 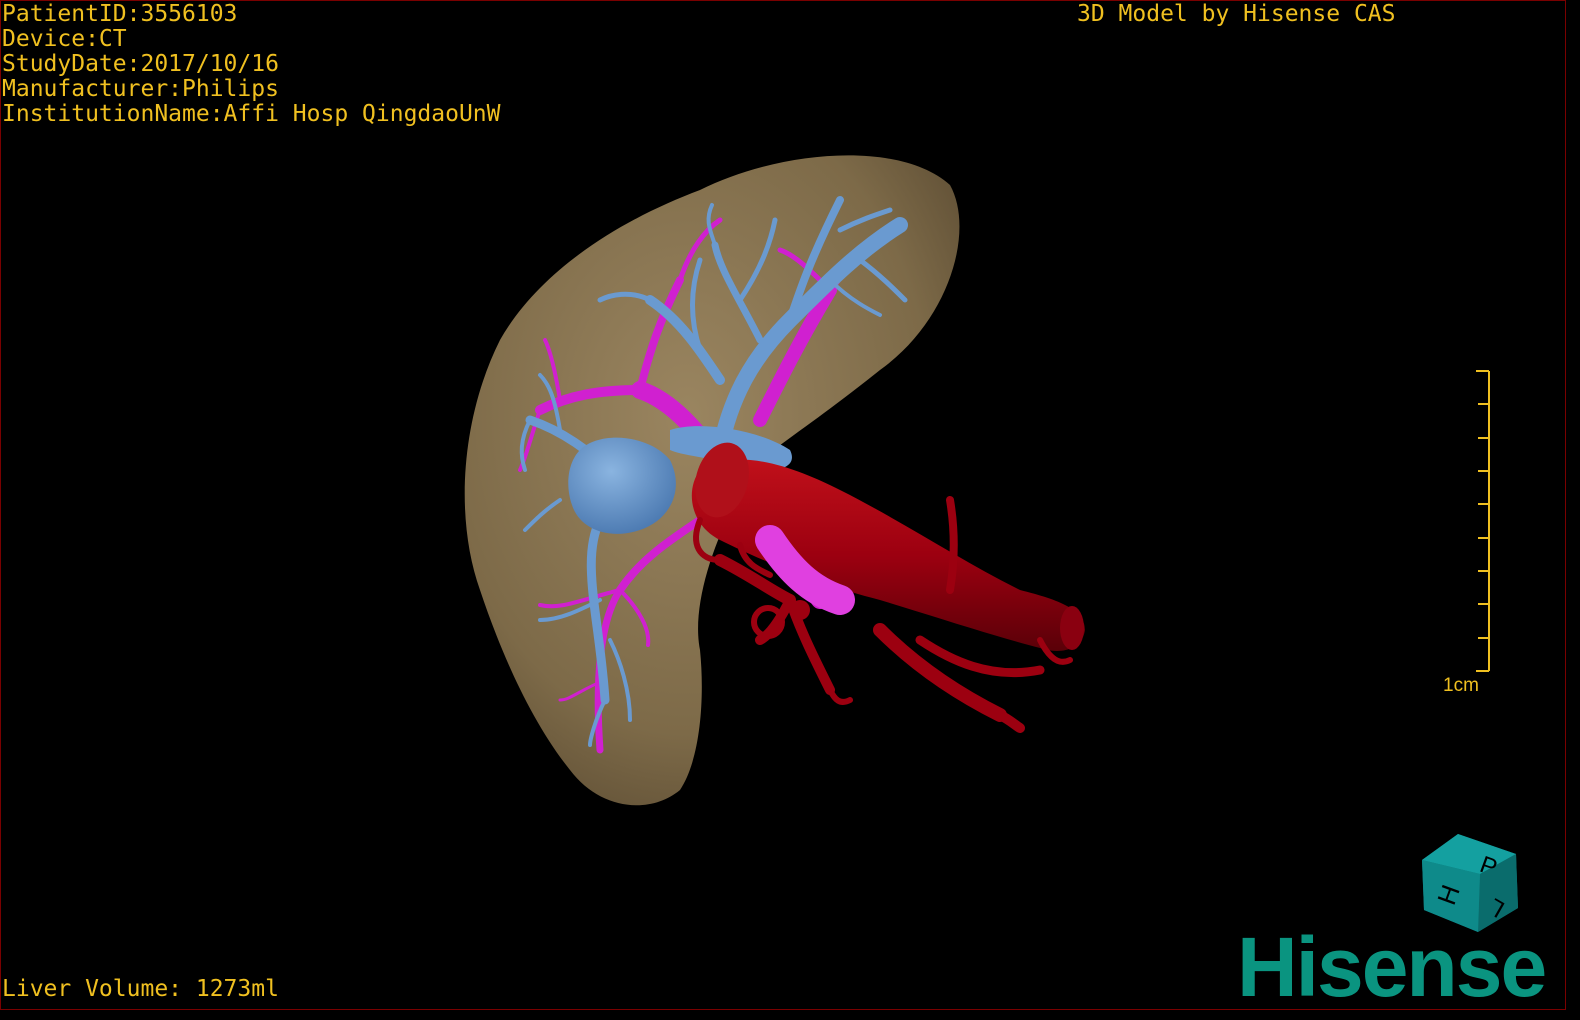 What do you see at coordinates (251, 114) in the screenshot?
I see `institution-name: InstitutionName:Affi Hosp QingdaoUnW` at bounding box center [251, 114].